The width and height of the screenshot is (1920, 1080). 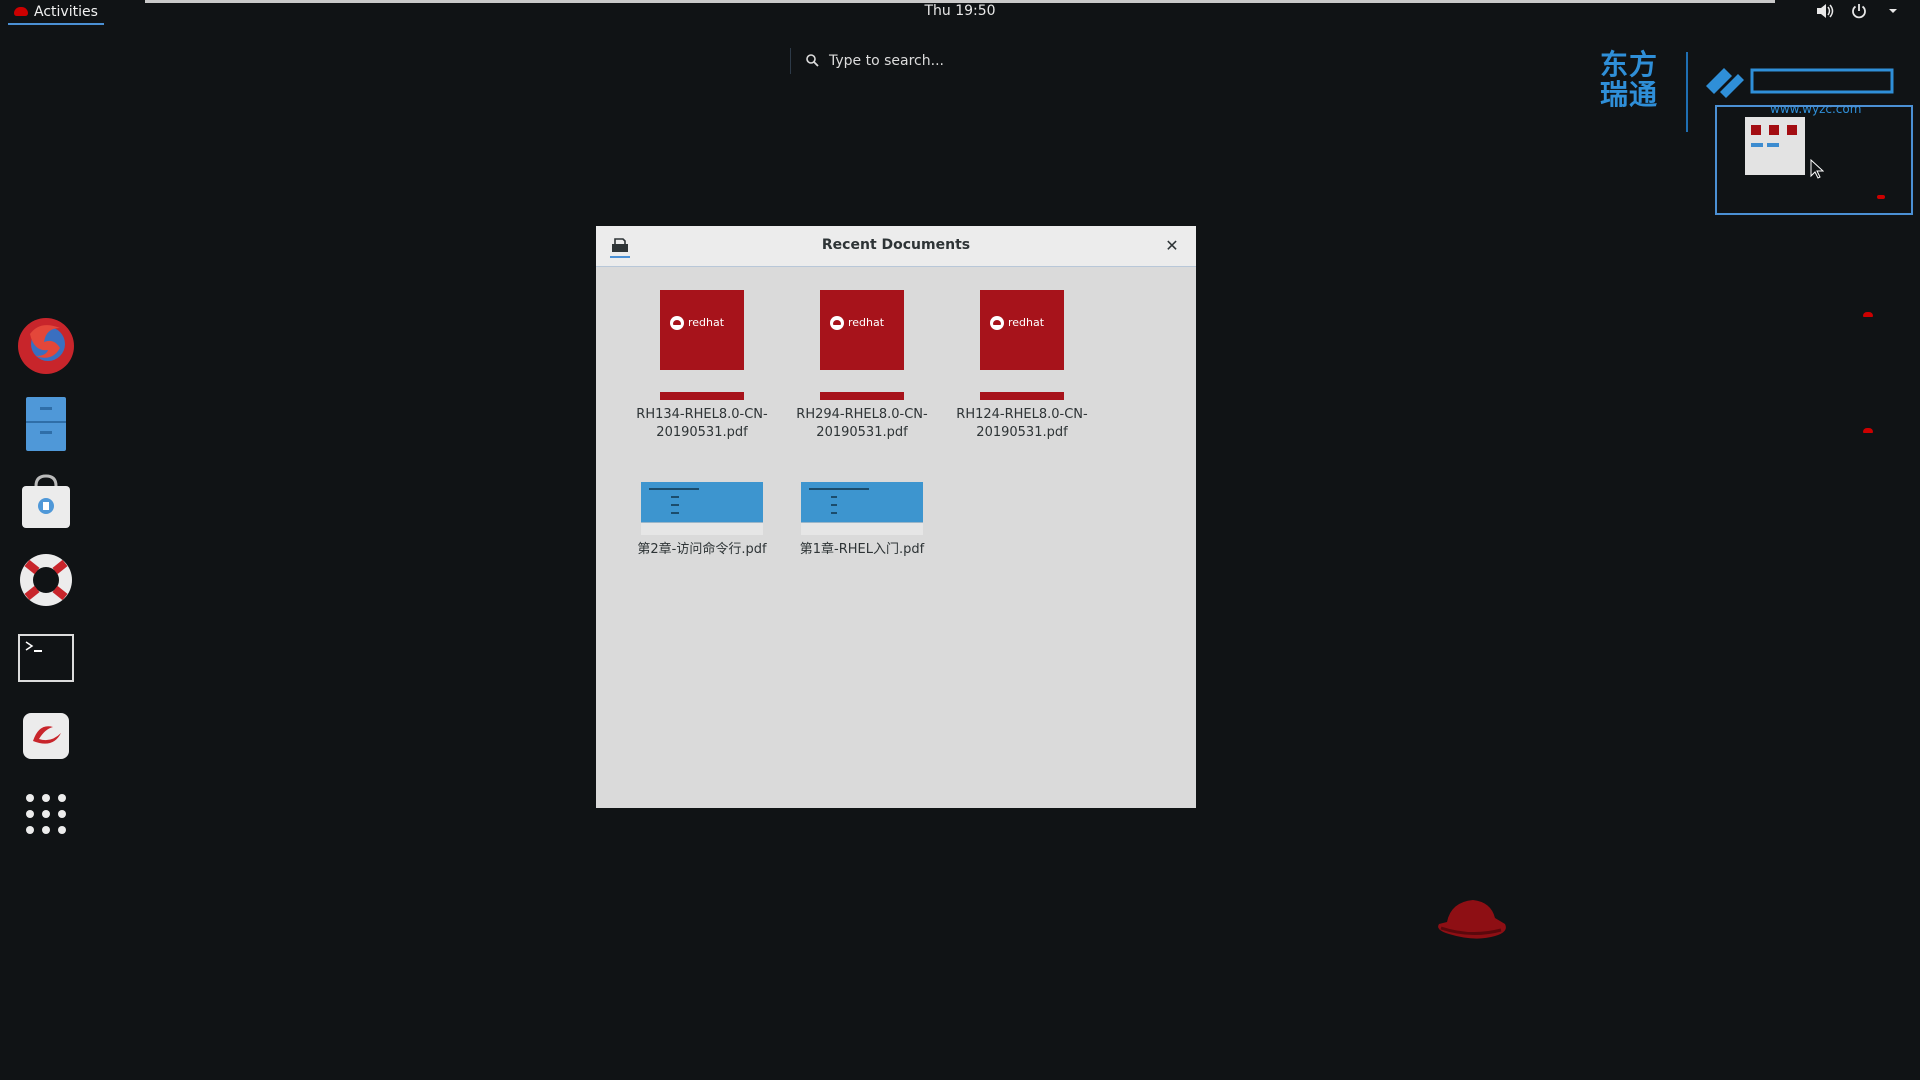 I want to click on app-grid-icon, so click(x=46, y=814).